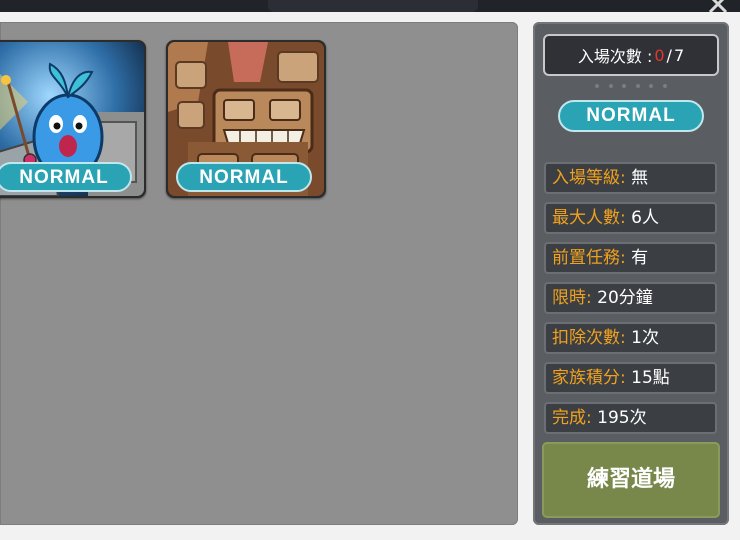  What do you see at coordinates (645, 218) in the screenshot?
I see `info-value: 6人` at bounding box center [645, 218].